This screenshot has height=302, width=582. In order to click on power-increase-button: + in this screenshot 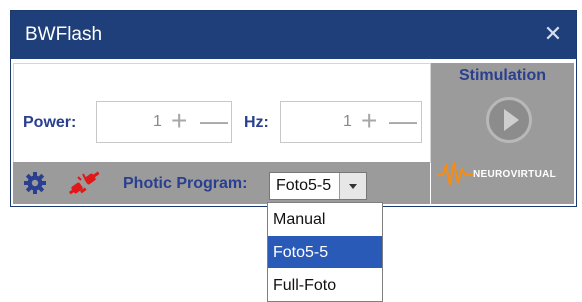, I will do `click(179, 121)`.